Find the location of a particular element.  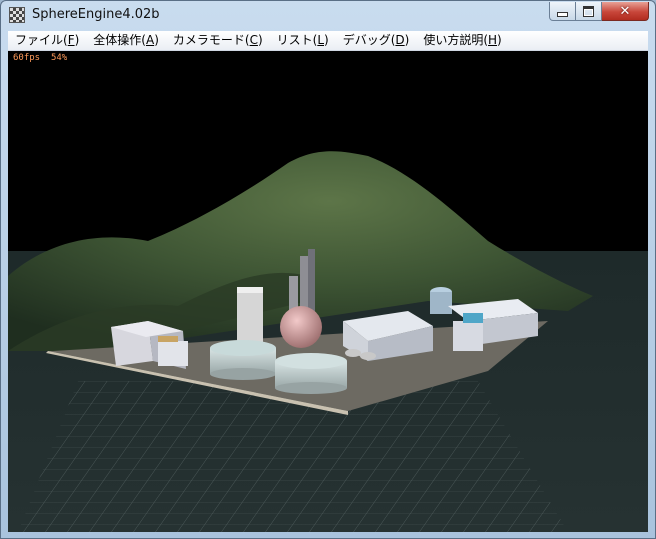

menu-debug-mnemonic: D is located at coordinates (400, 40).